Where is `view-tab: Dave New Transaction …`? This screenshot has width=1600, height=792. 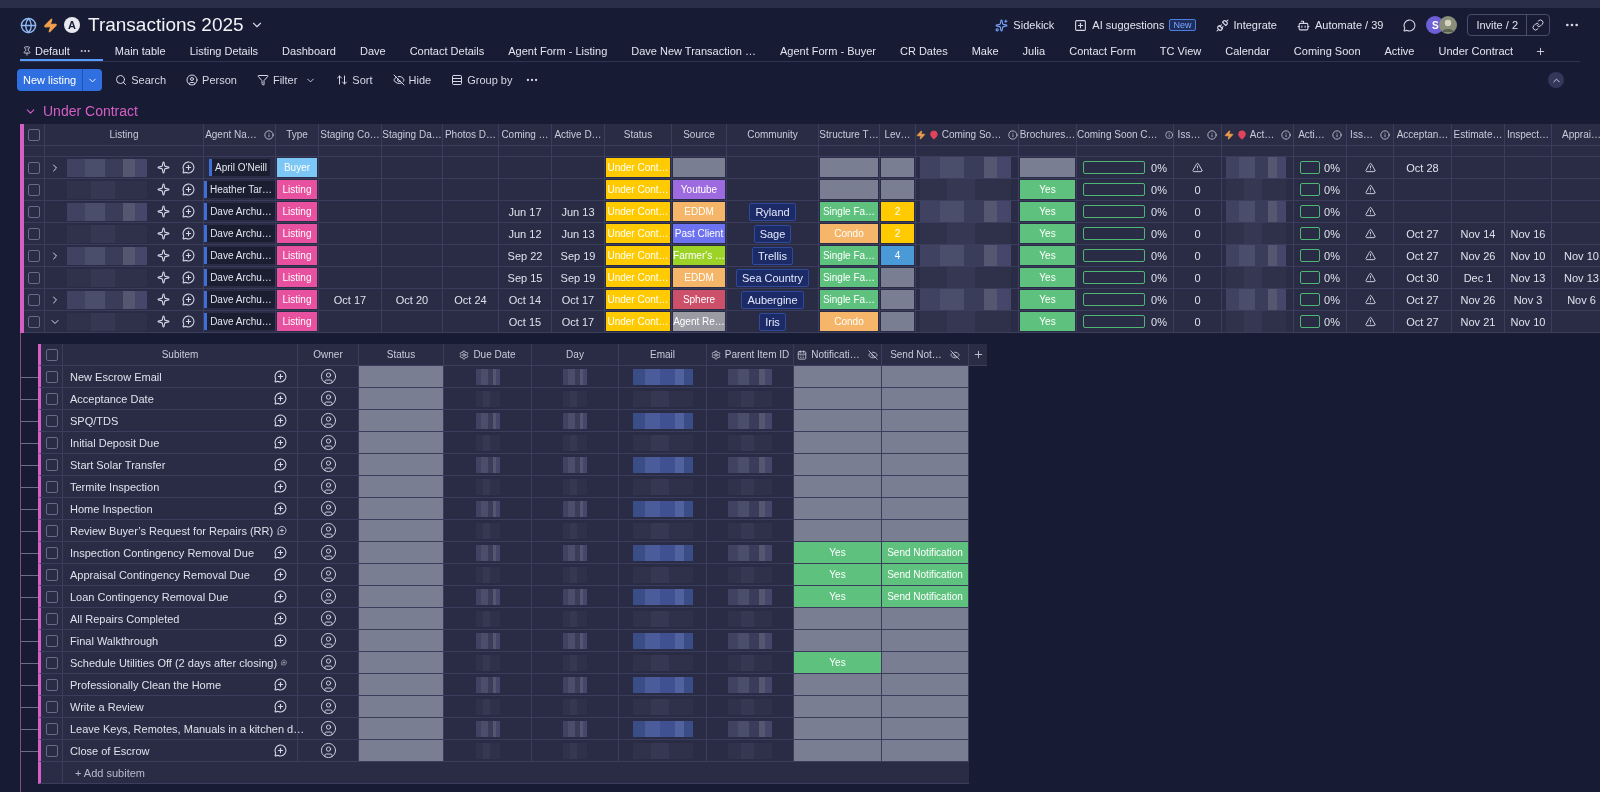 view-tab: Dave New Transaction … is located at coordinates (698, 51).